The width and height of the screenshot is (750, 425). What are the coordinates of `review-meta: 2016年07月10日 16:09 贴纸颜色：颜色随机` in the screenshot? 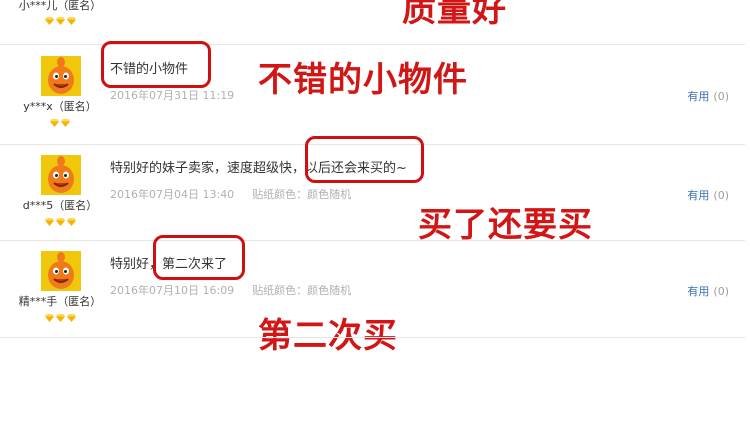 It's located at (230, 290).